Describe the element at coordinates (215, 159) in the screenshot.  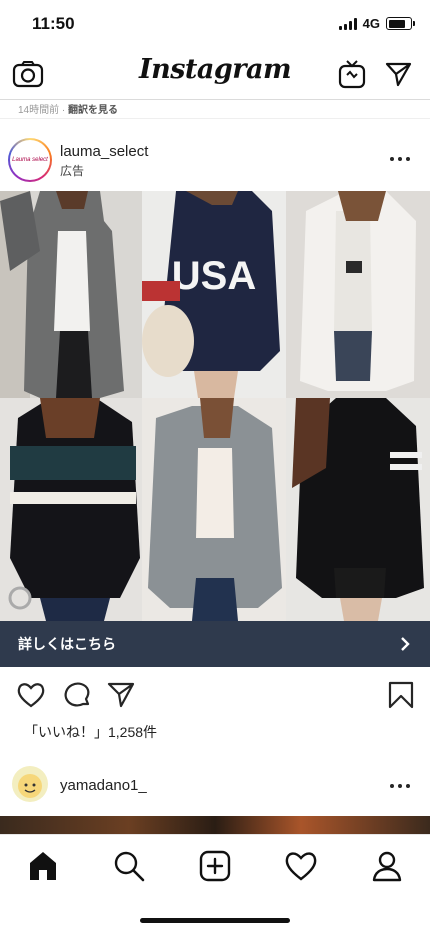
I see `post-header: Lauma select lauma_select 広告` at that location.